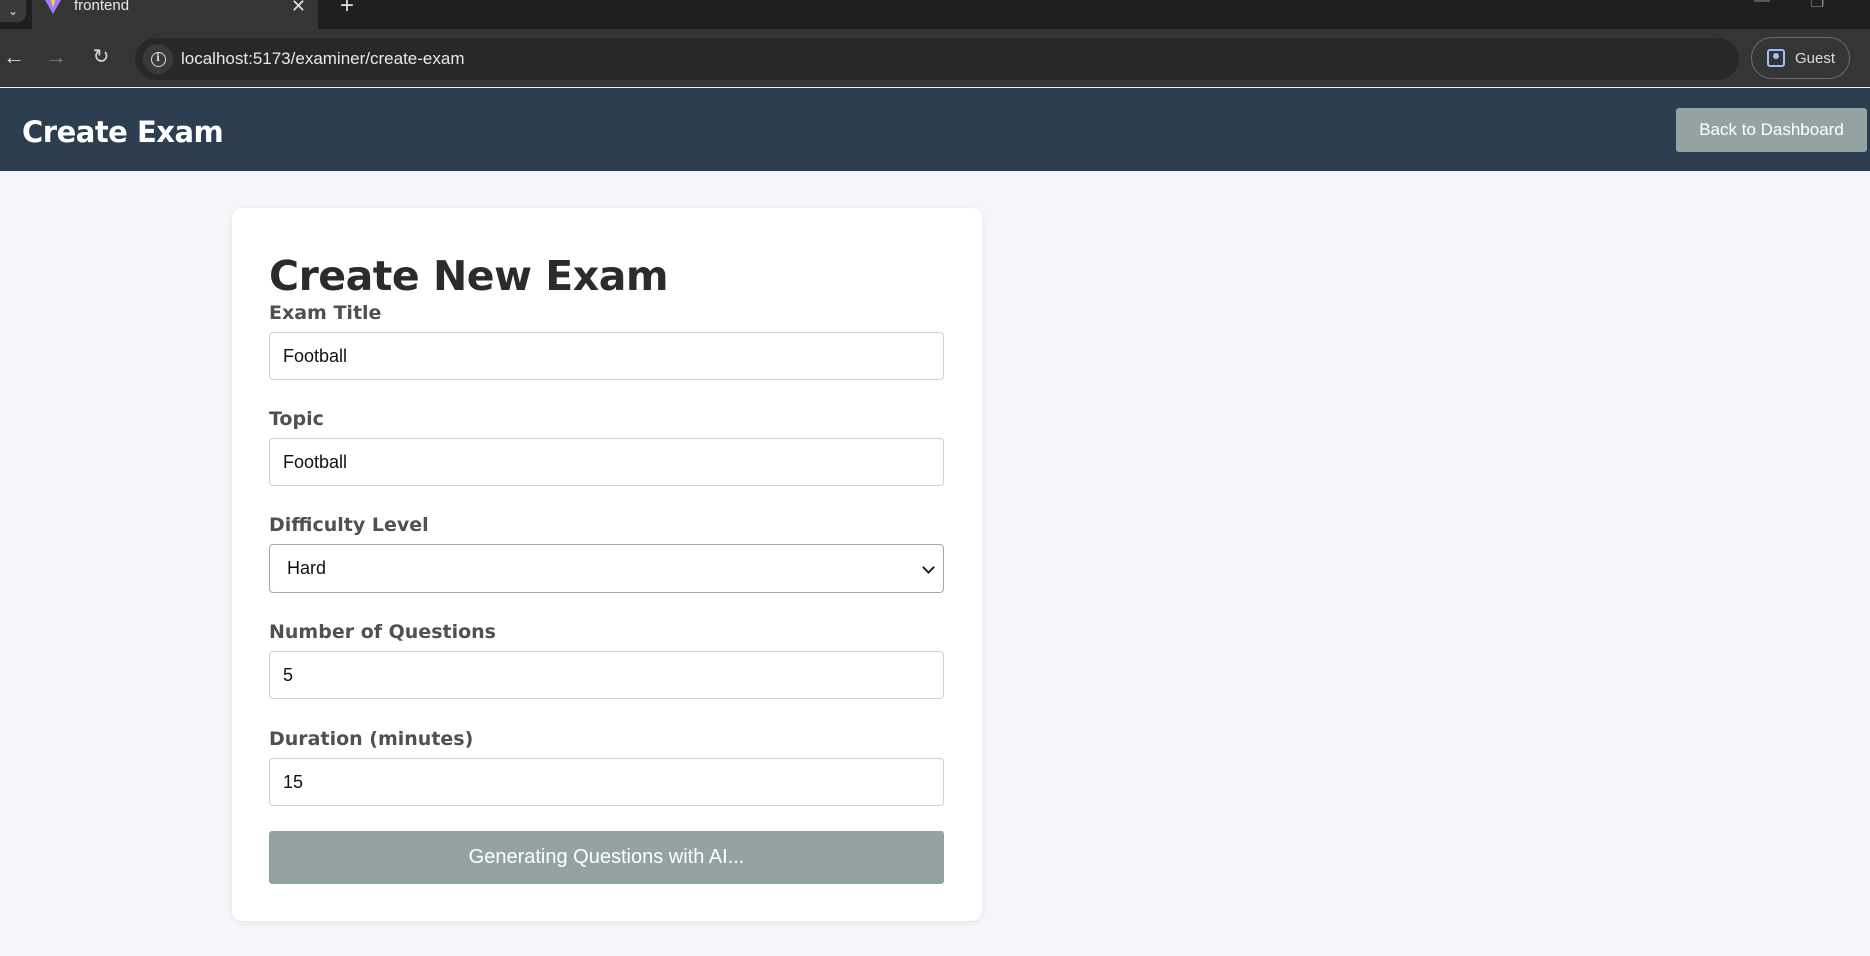 The image size is (1870, 956). Describe the element at coordinates (102, 7) in the screenshot. I see `tab-title: frontend` at that location.